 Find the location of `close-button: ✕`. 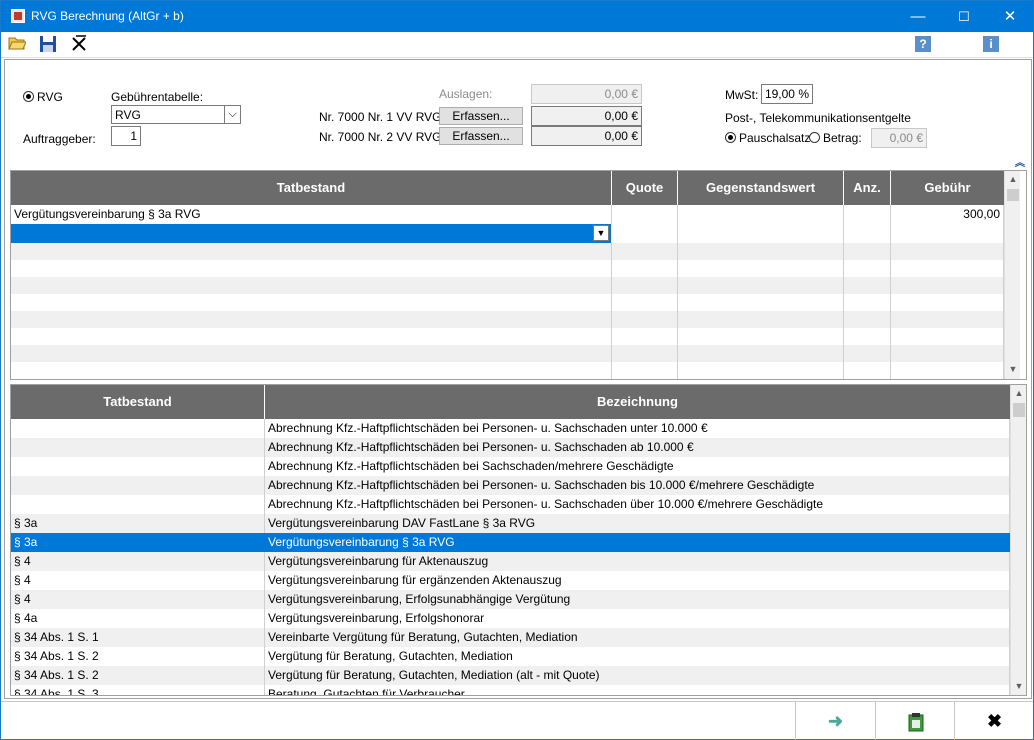

close-button: ✕ is located at coordinates (1010, 16).